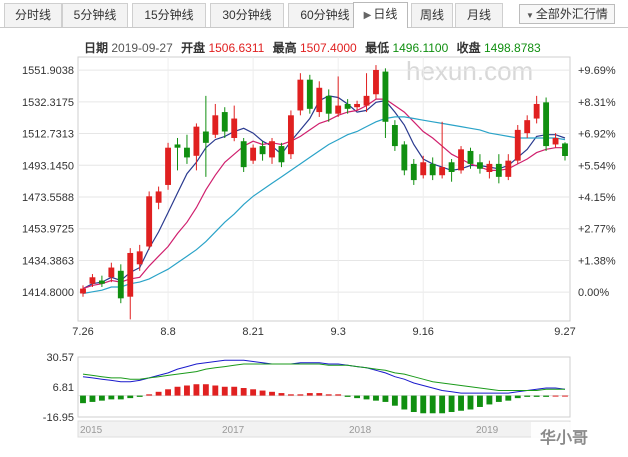 This screenshot has width=628, height=457. What do you see at coordinates (564, 437) in the screenshot?
I see `corner-logo-text: 华小哥` at bounding box center [564, 437].